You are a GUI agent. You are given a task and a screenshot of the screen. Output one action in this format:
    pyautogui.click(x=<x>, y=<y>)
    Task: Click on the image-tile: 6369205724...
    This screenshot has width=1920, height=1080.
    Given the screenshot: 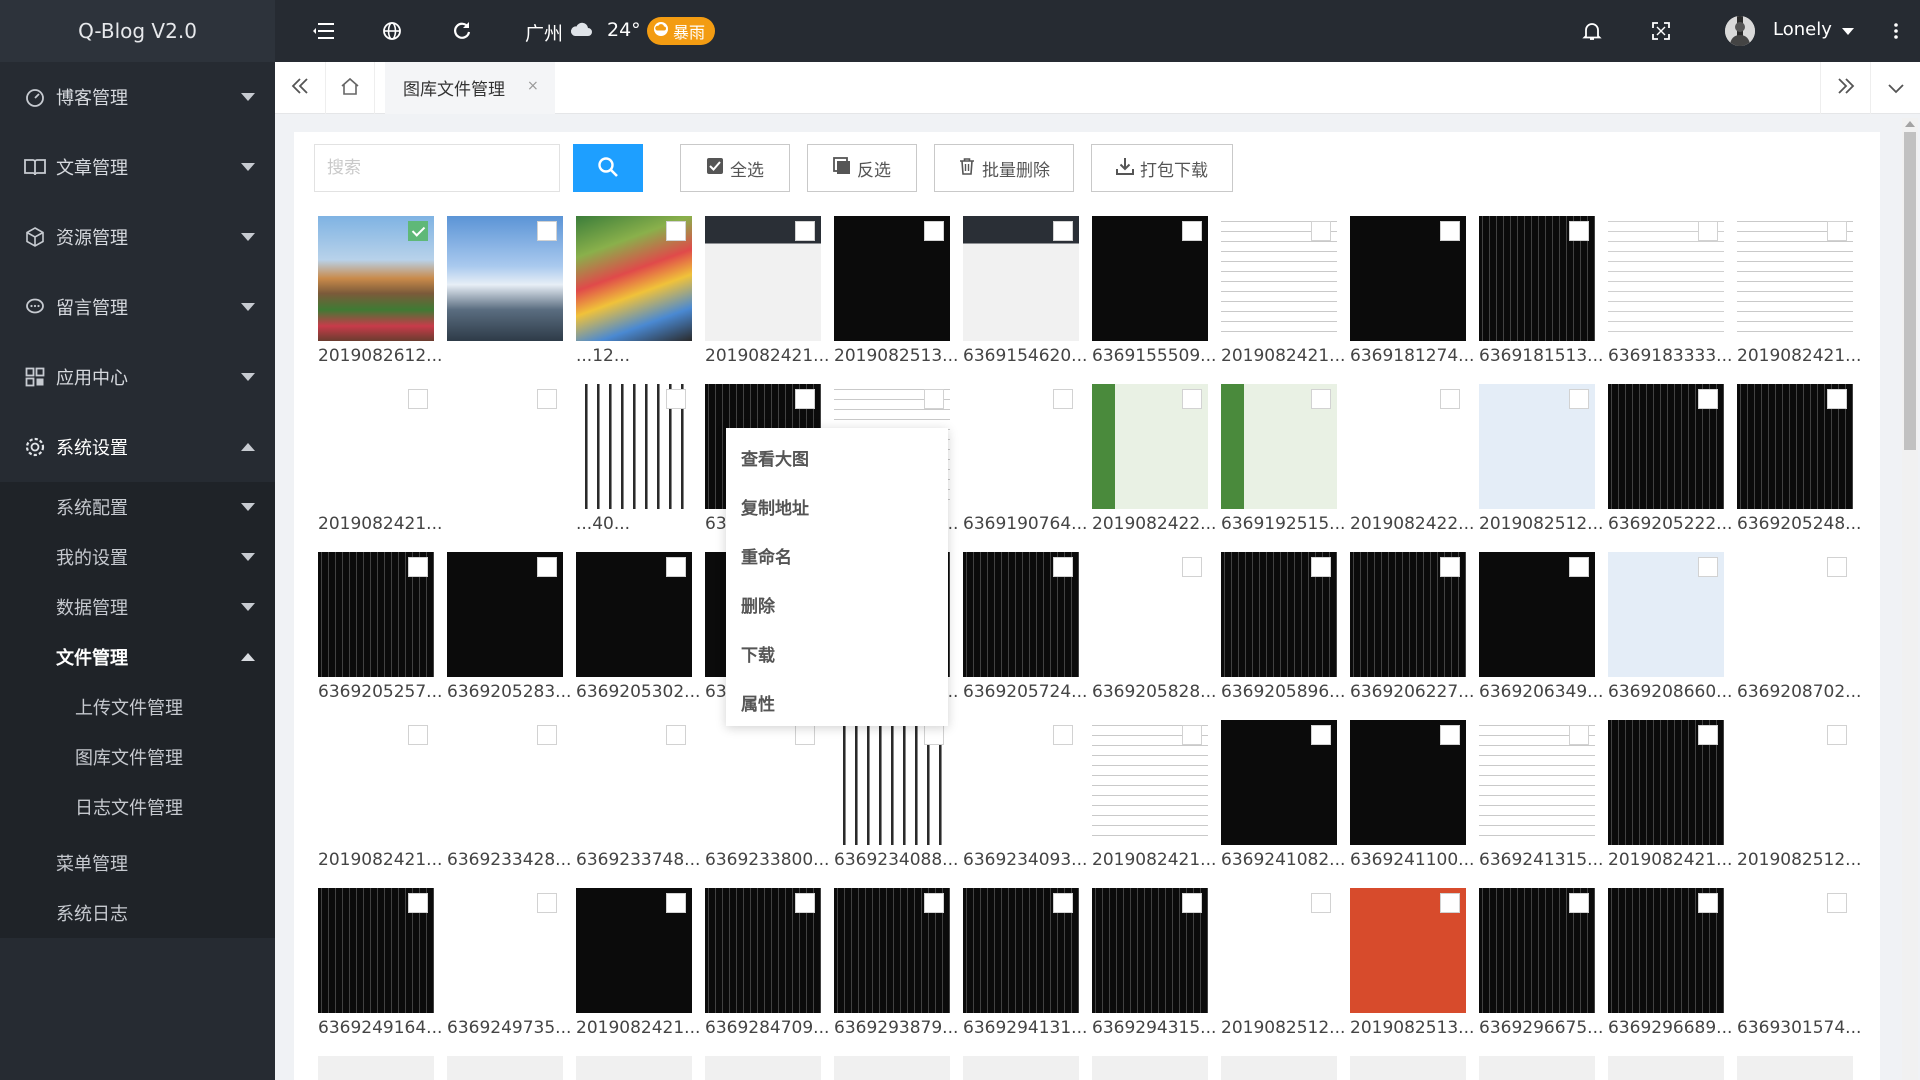 What is the action you would take?
    pyautogui.click(x=1025, y=630)
    